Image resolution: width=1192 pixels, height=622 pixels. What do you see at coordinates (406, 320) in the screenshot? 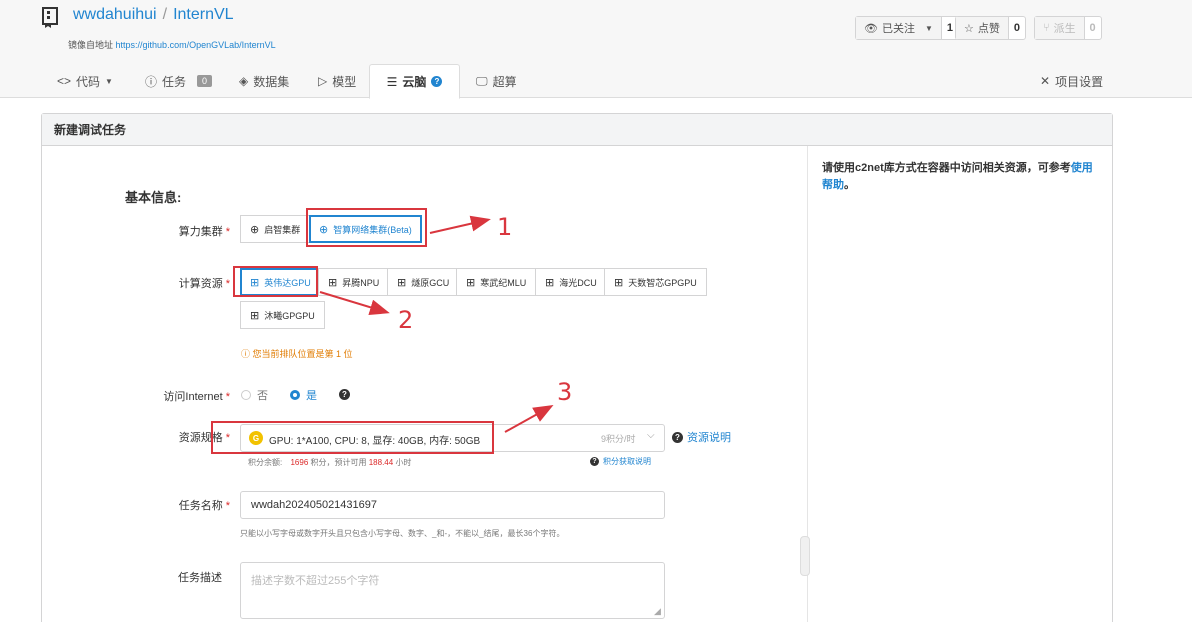
I see `annotation-number-2: 2` at bounding box center [406, 320].